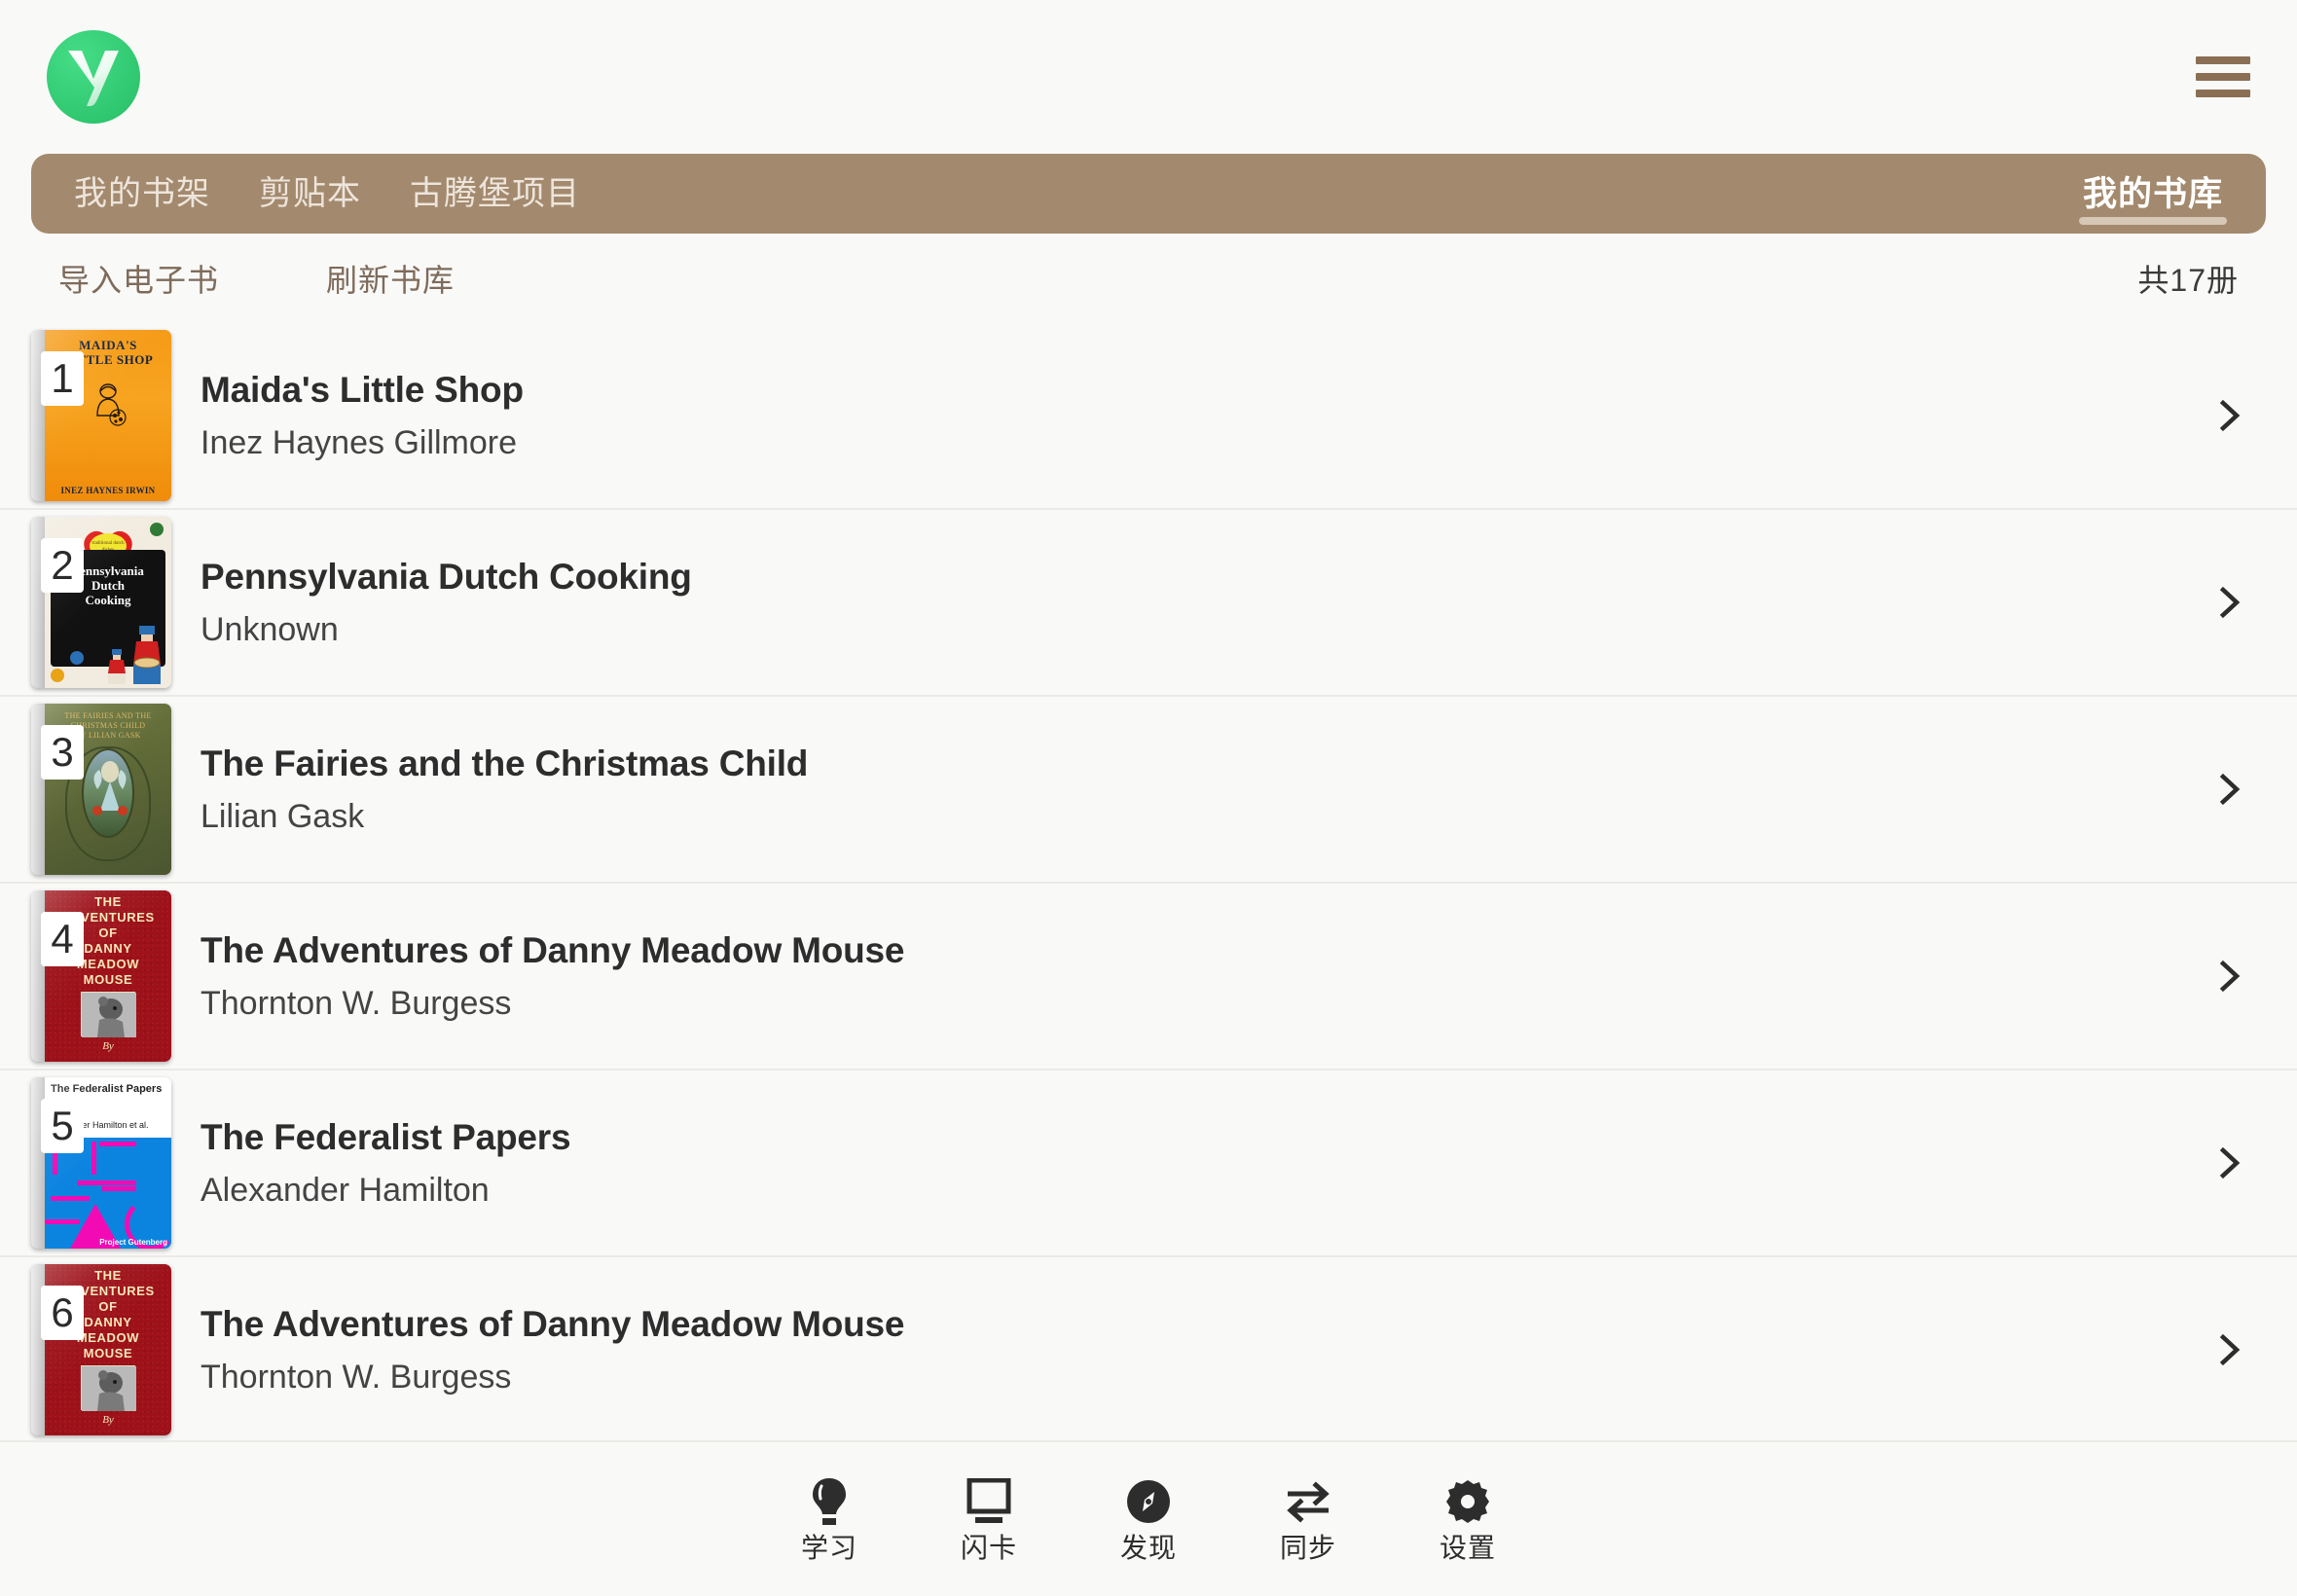  I want to click on import-ebook-button: 导入电子书, so click(138, 278).